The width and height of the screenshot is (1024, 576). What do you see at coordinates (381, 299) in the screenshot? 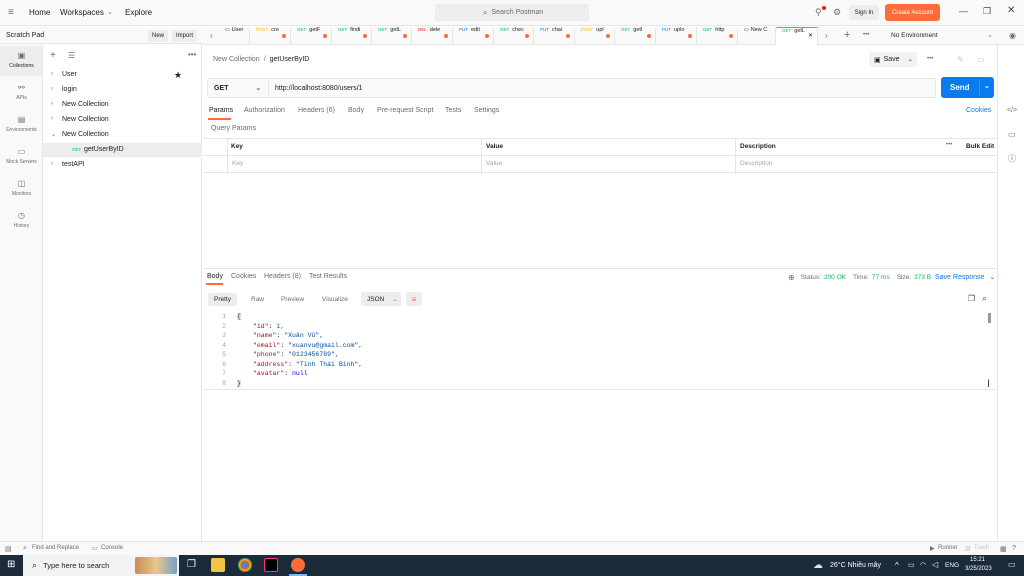
I see `format-select: JSON ⌄` at bounding box center [381, 299].